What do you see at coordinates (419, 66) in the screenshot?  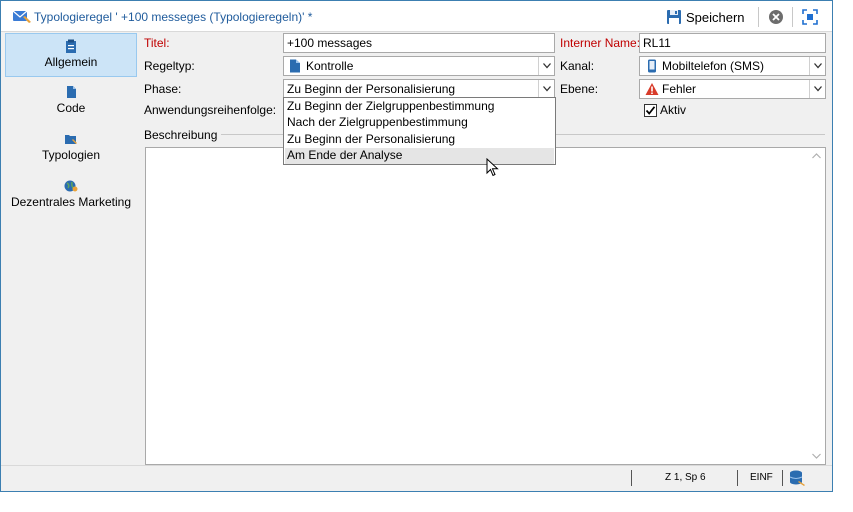 I see `rule-type-select: Kontrolle` at bounding box center [419, 66].